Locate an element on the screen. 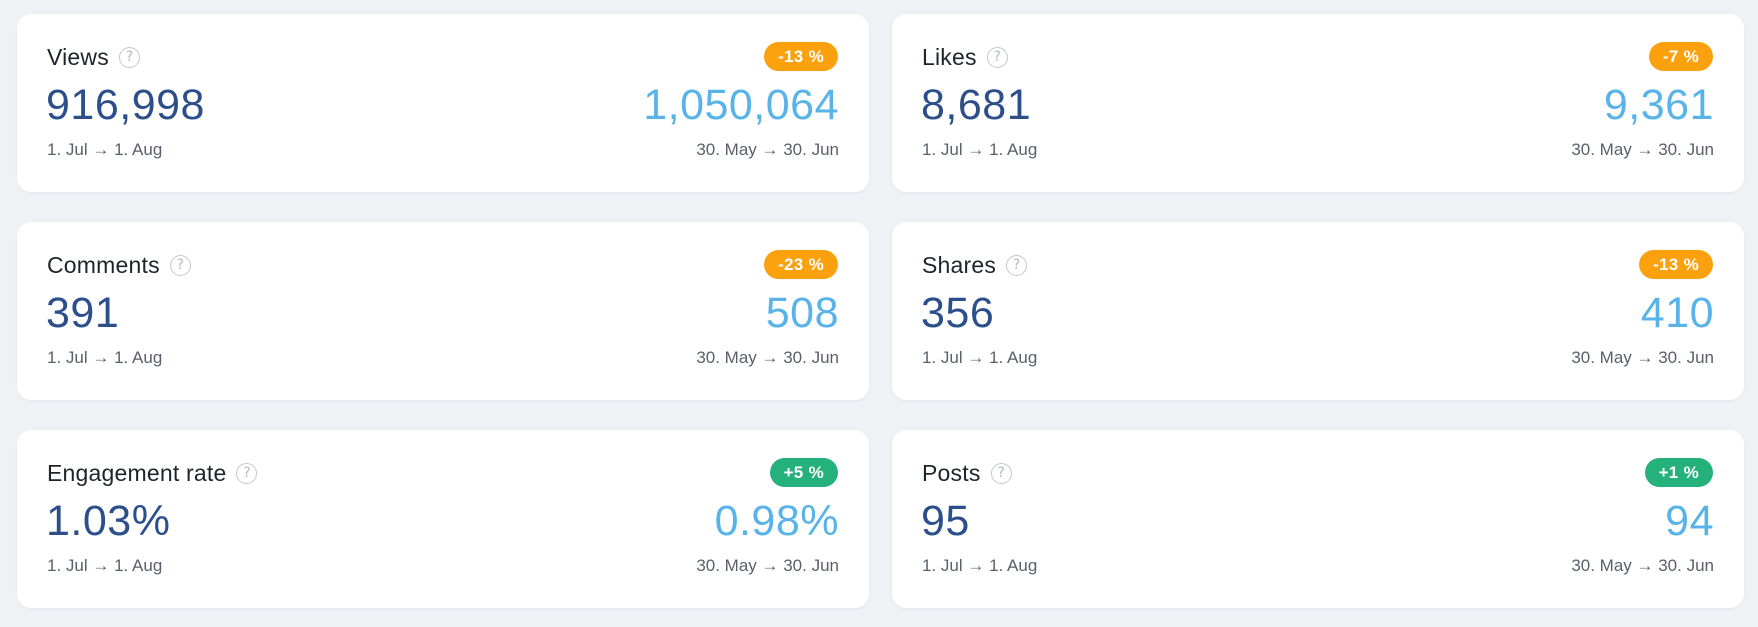 Image resolution: width=1758 pixels, height=627 pixels. change-badge: +1 % is located at coordinates (1678, 472).